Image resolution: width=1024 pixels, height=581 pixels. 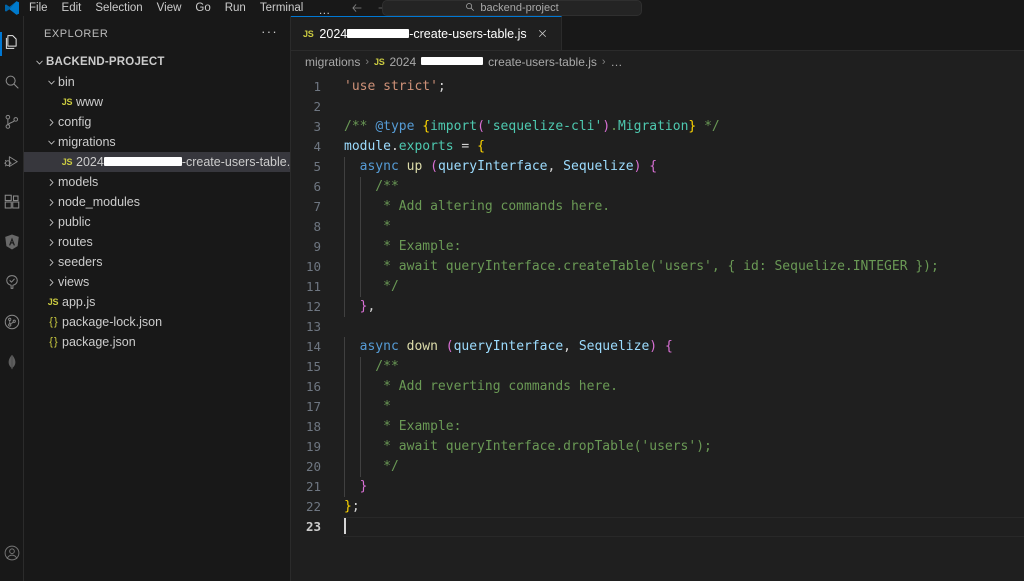 What do you see at coordinates (657, 147) in the screenshot?
I see `code-line: 4 module.exports = {` at bounding box center [657, 147].